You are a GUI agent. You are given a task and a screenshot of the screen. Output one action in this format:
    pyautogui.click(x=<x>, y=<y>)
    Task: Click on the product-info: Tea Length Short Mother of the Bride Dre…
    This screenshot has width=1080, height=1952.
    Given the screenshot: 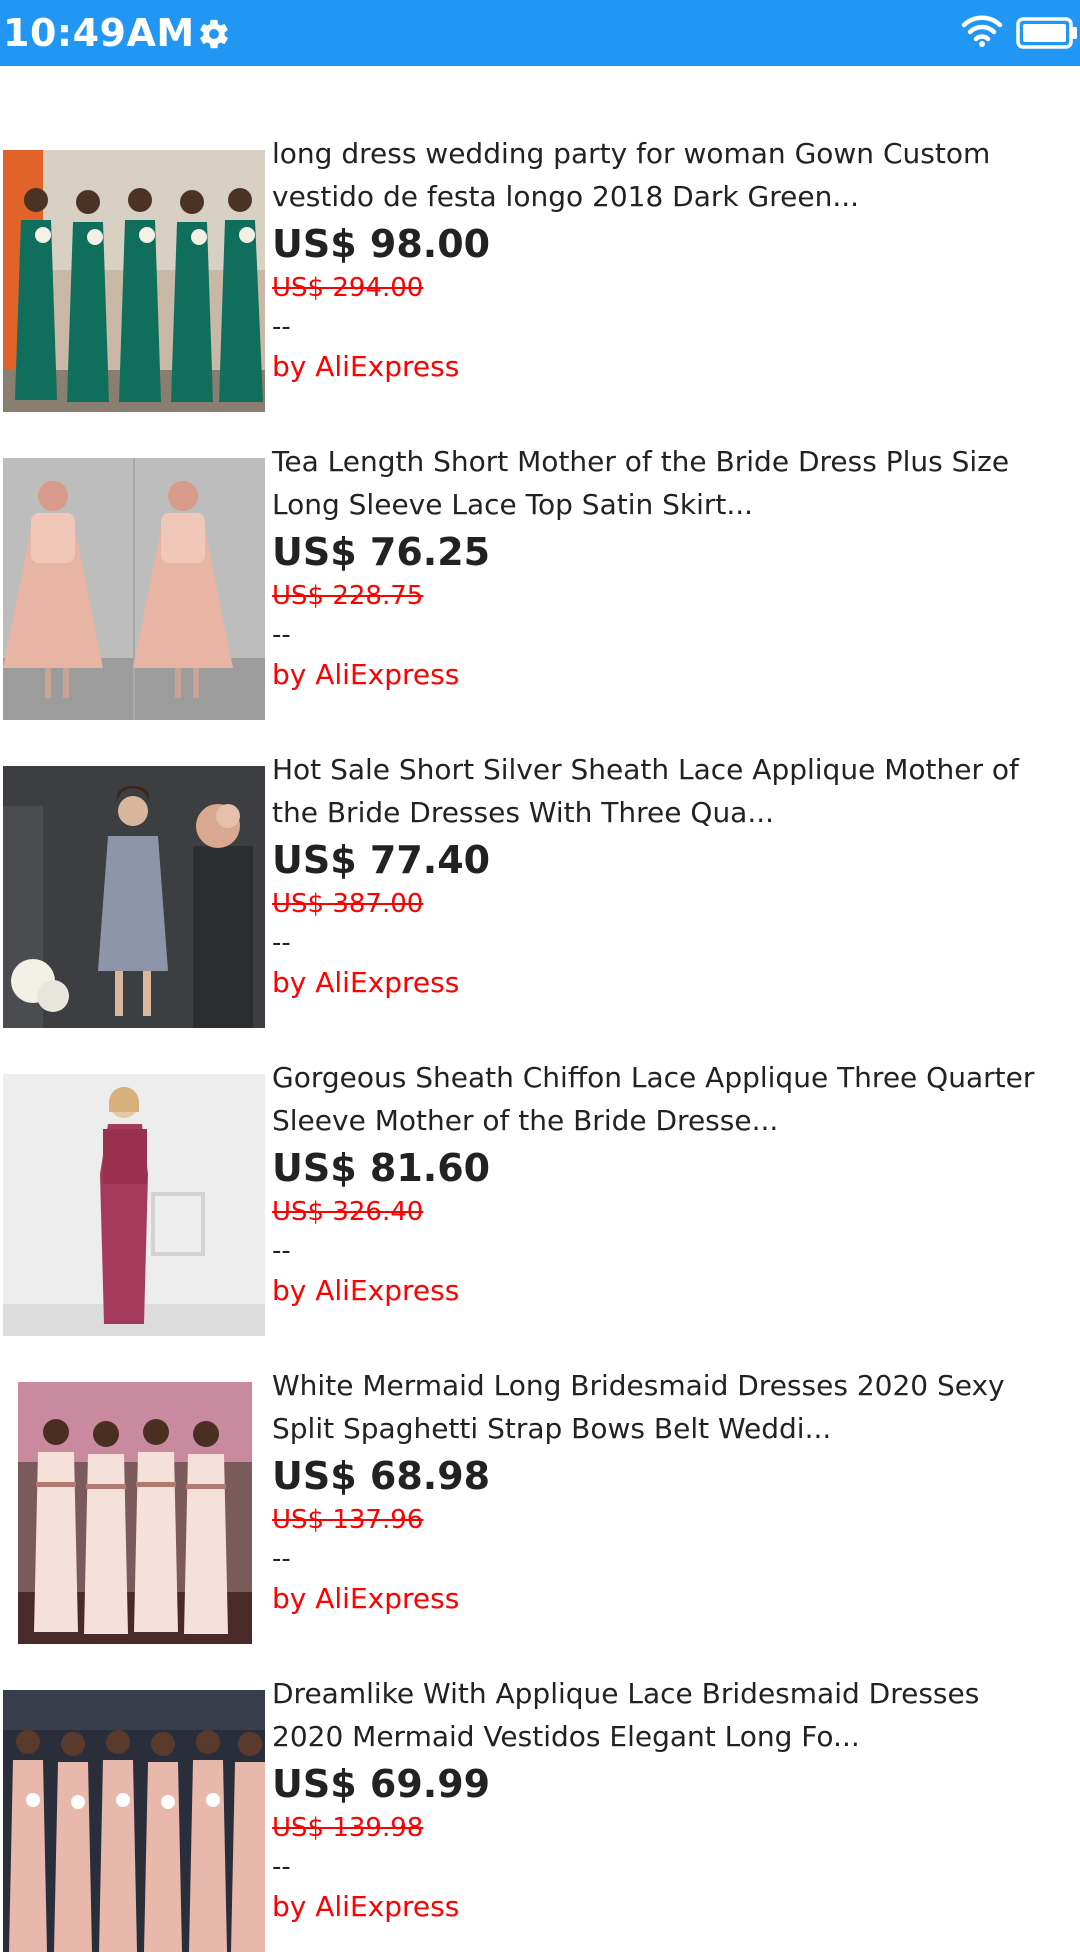 What is the action you would take?
    pyautogui.click(x=672, y=567)
    